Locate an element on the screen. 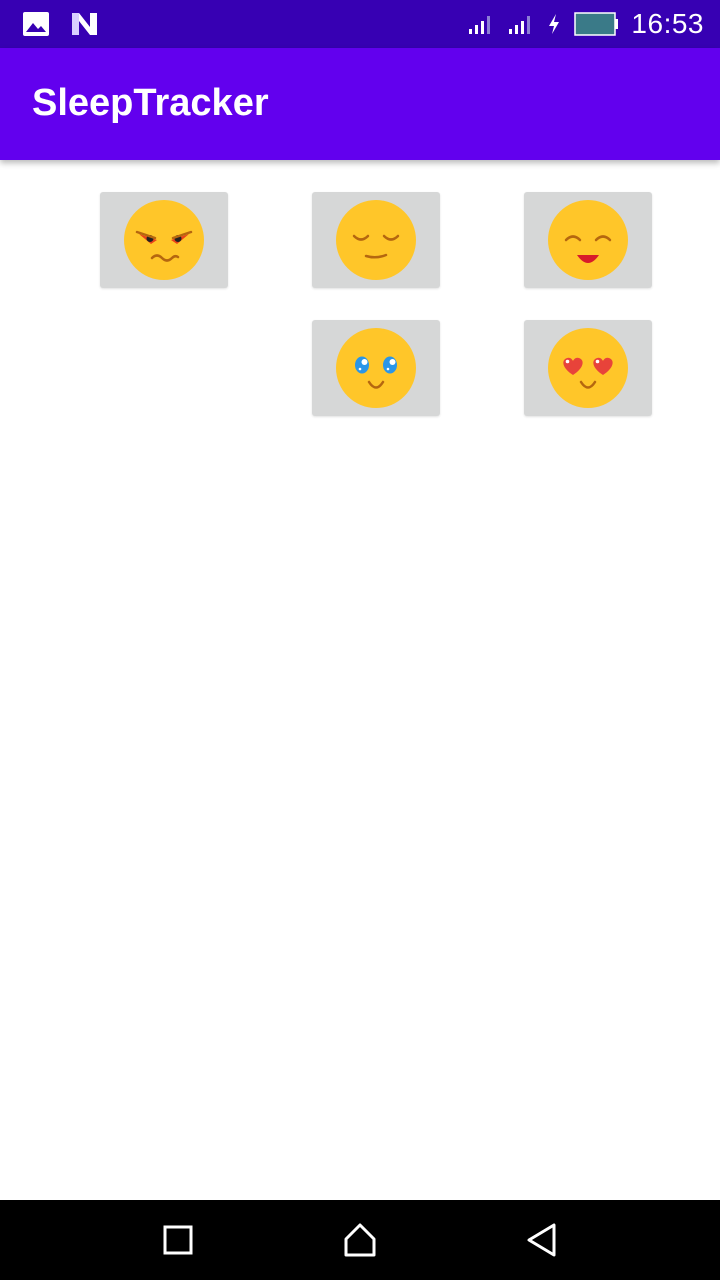 The height and width of the screenshot is (1280, 720). wide-eyed-face-icon is located at coordinates (376, 368).